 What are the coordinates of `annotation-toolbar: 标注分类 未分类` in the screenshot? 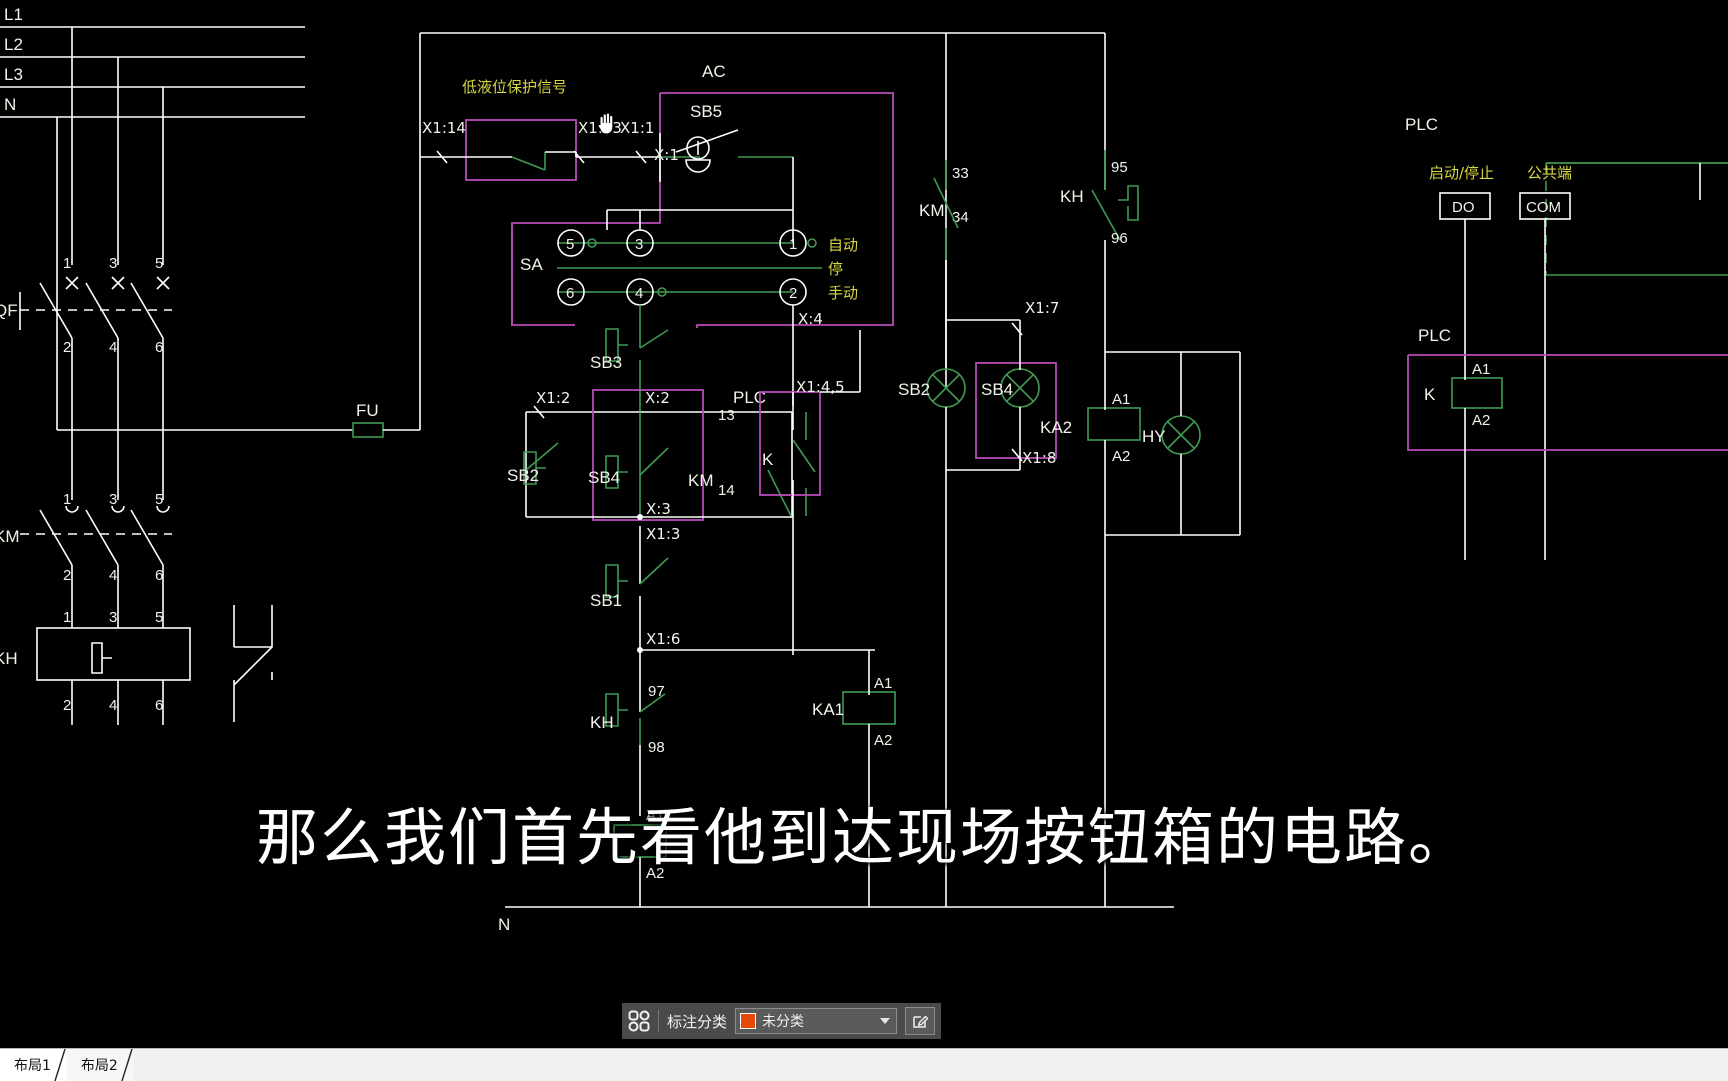 It's located at (782, 1021).